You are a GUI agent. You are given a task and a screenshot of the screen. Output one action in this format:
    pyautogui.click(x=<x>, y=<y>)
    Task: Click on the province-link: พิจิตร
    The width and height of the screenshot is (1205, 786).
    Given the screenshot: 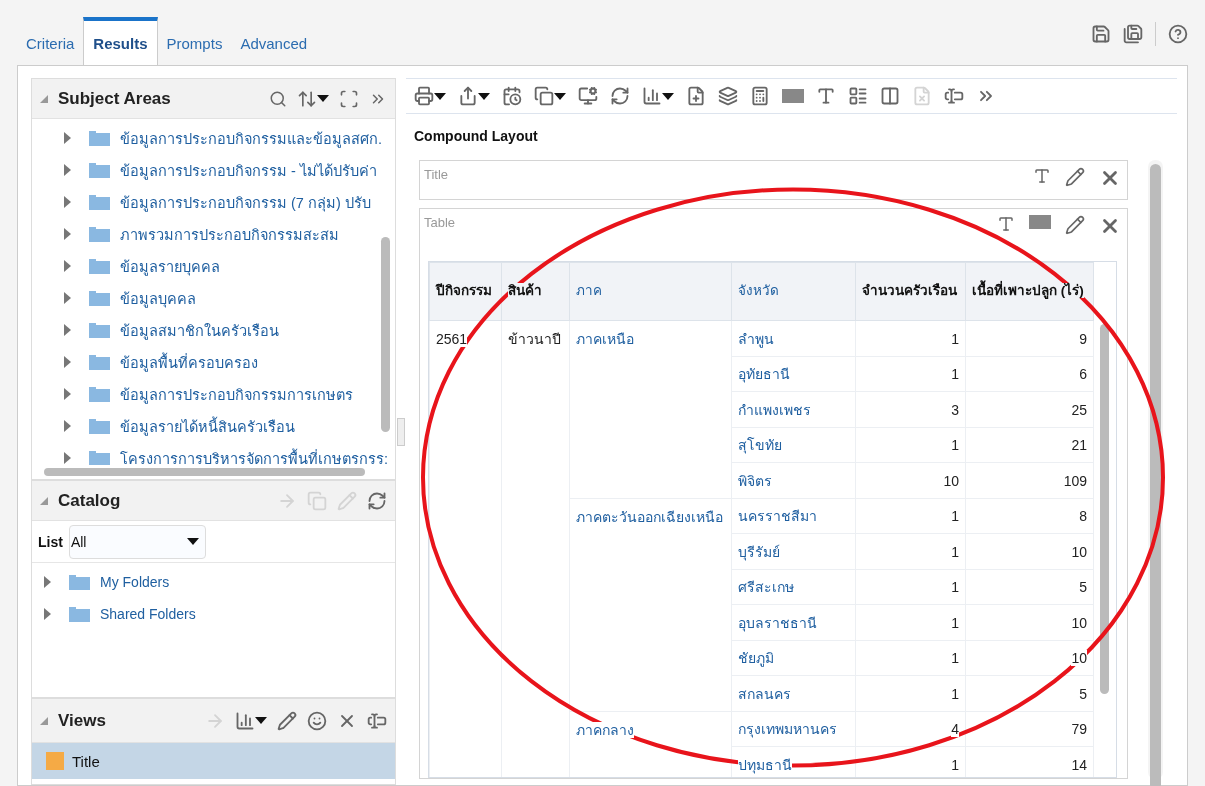 What is the action you would take?
    pyautogui.click(x=754, y=480)
    